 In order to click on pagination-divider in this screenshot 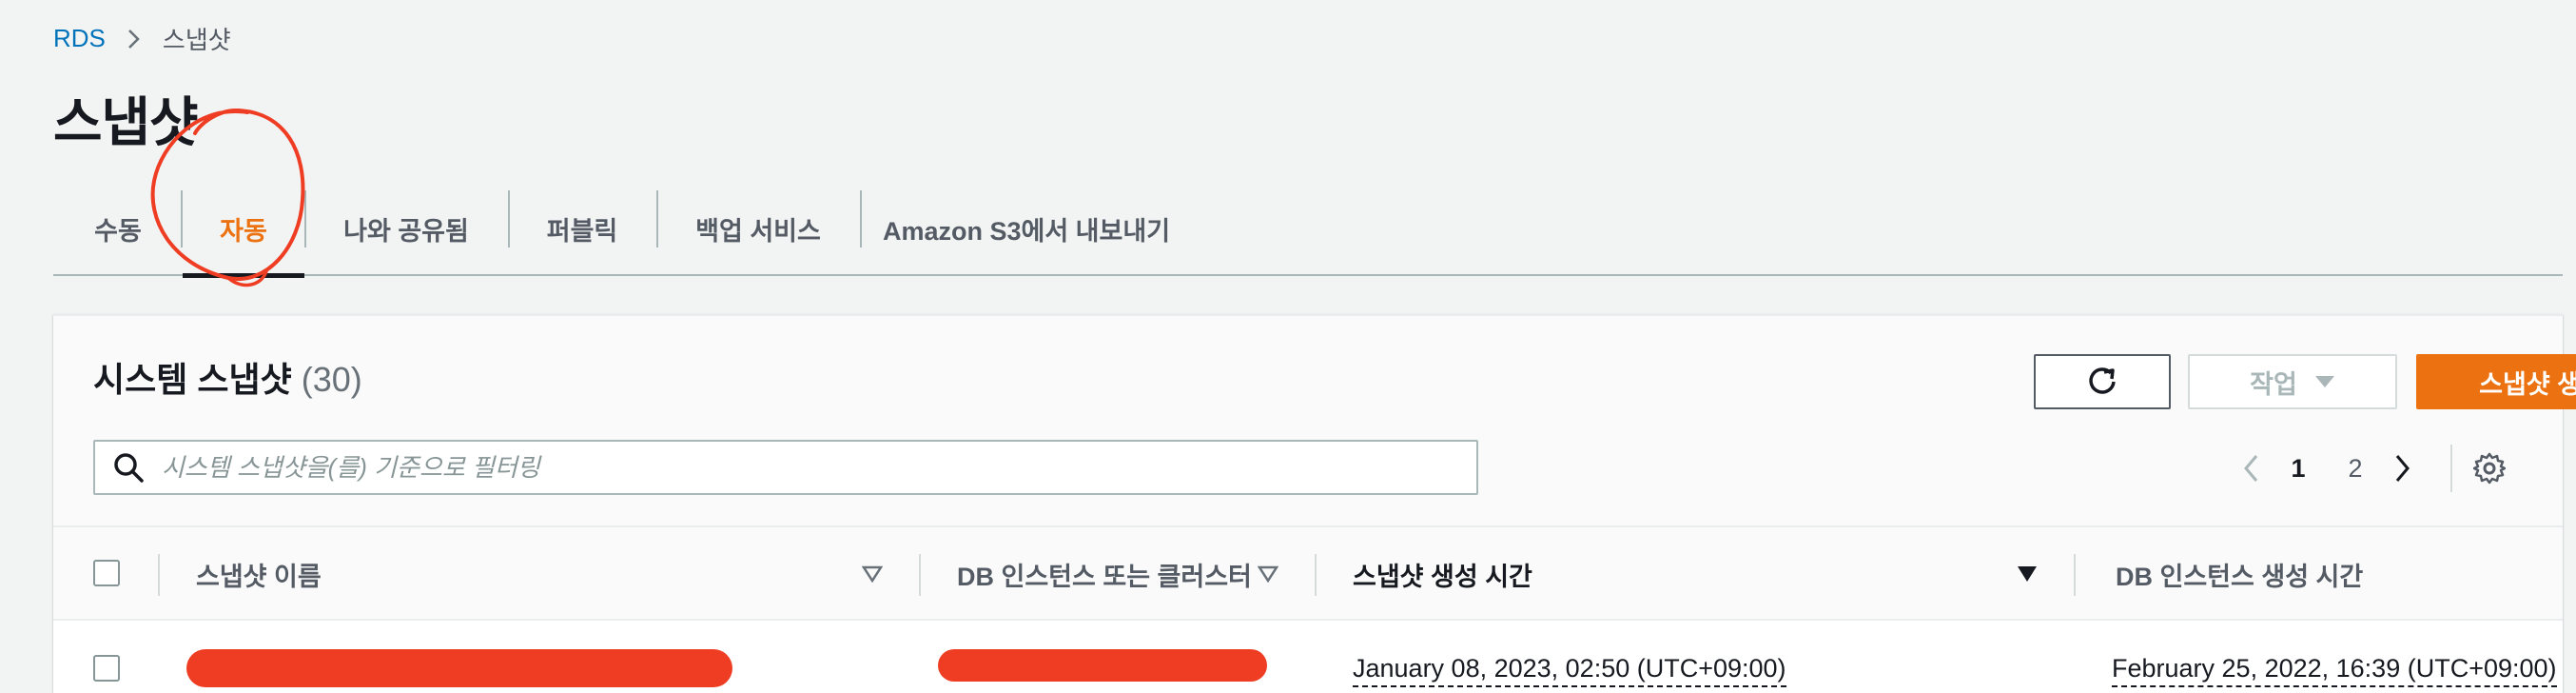, I will do `click(2451, 469)`.